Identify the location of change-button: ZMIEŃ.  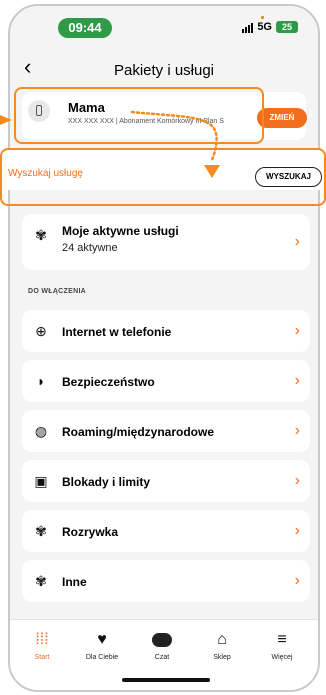
(282, 118).